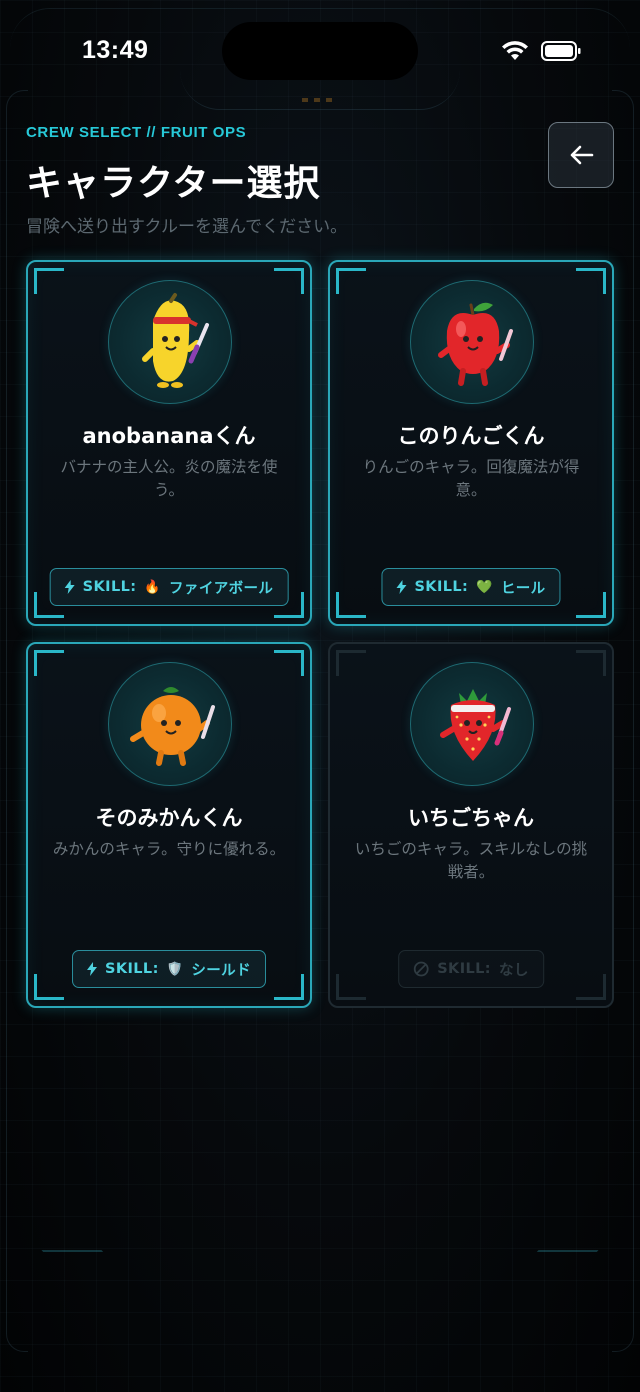 The height and width of the screenshot is (1392, 640). What do you see at coordinates (115, 50) in the screenshot?
I see `status-time: 13:49` at bounding box center [115, 50].